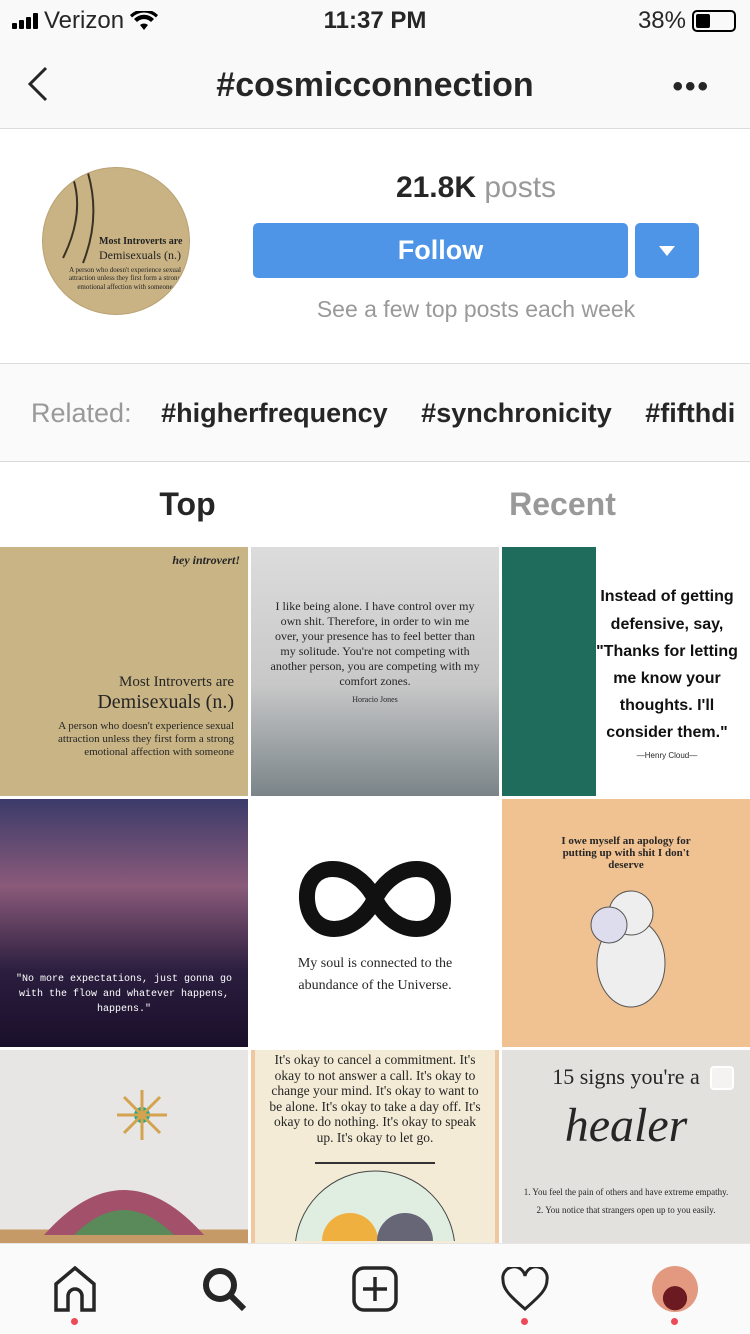  What do you see at coordinates (691, 87) in the screenshot?
I see `ellipsis-icon: •••` at bounding box center [691, 87].